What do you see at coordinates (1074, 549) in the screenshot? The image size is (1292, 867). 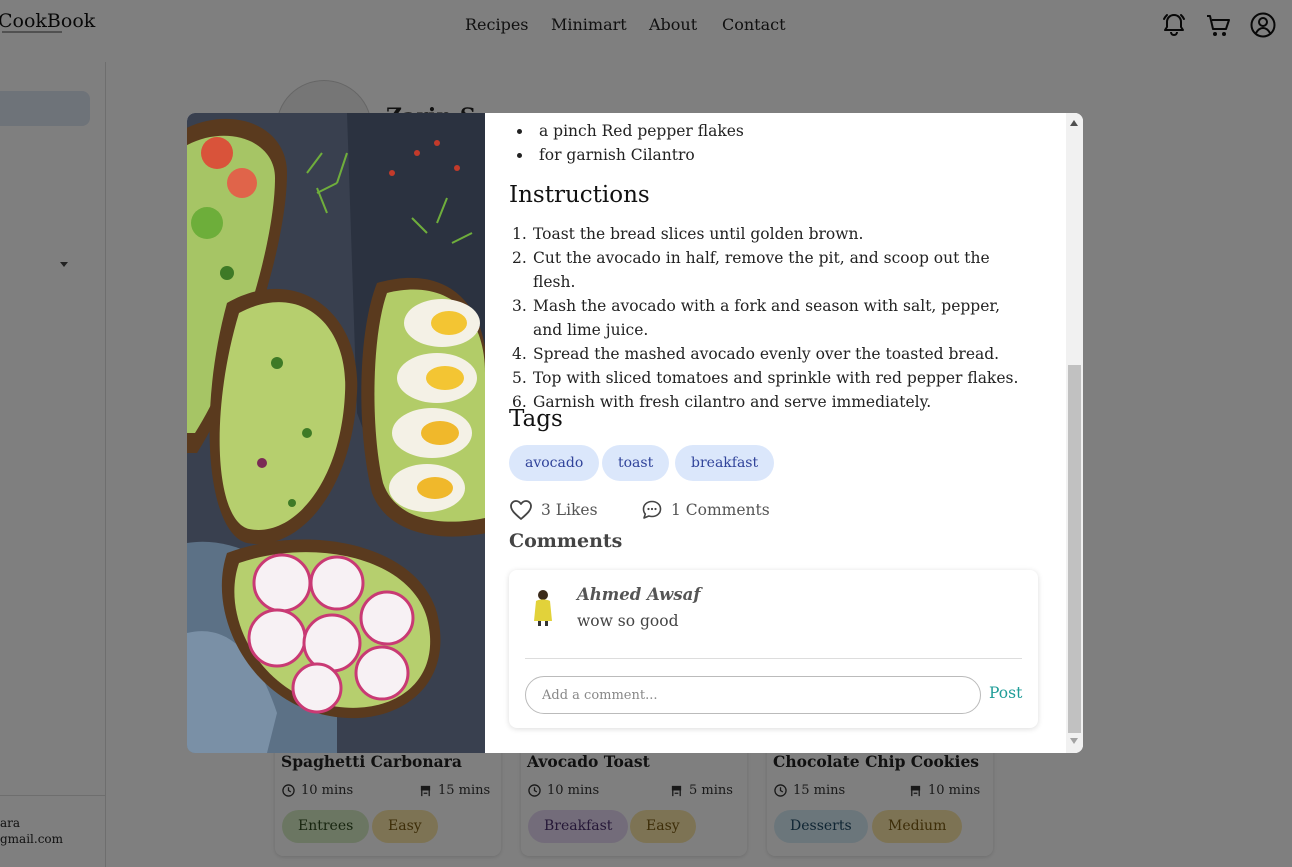 I see `scrollbar-thumb` at bounding box center [1074, 549].